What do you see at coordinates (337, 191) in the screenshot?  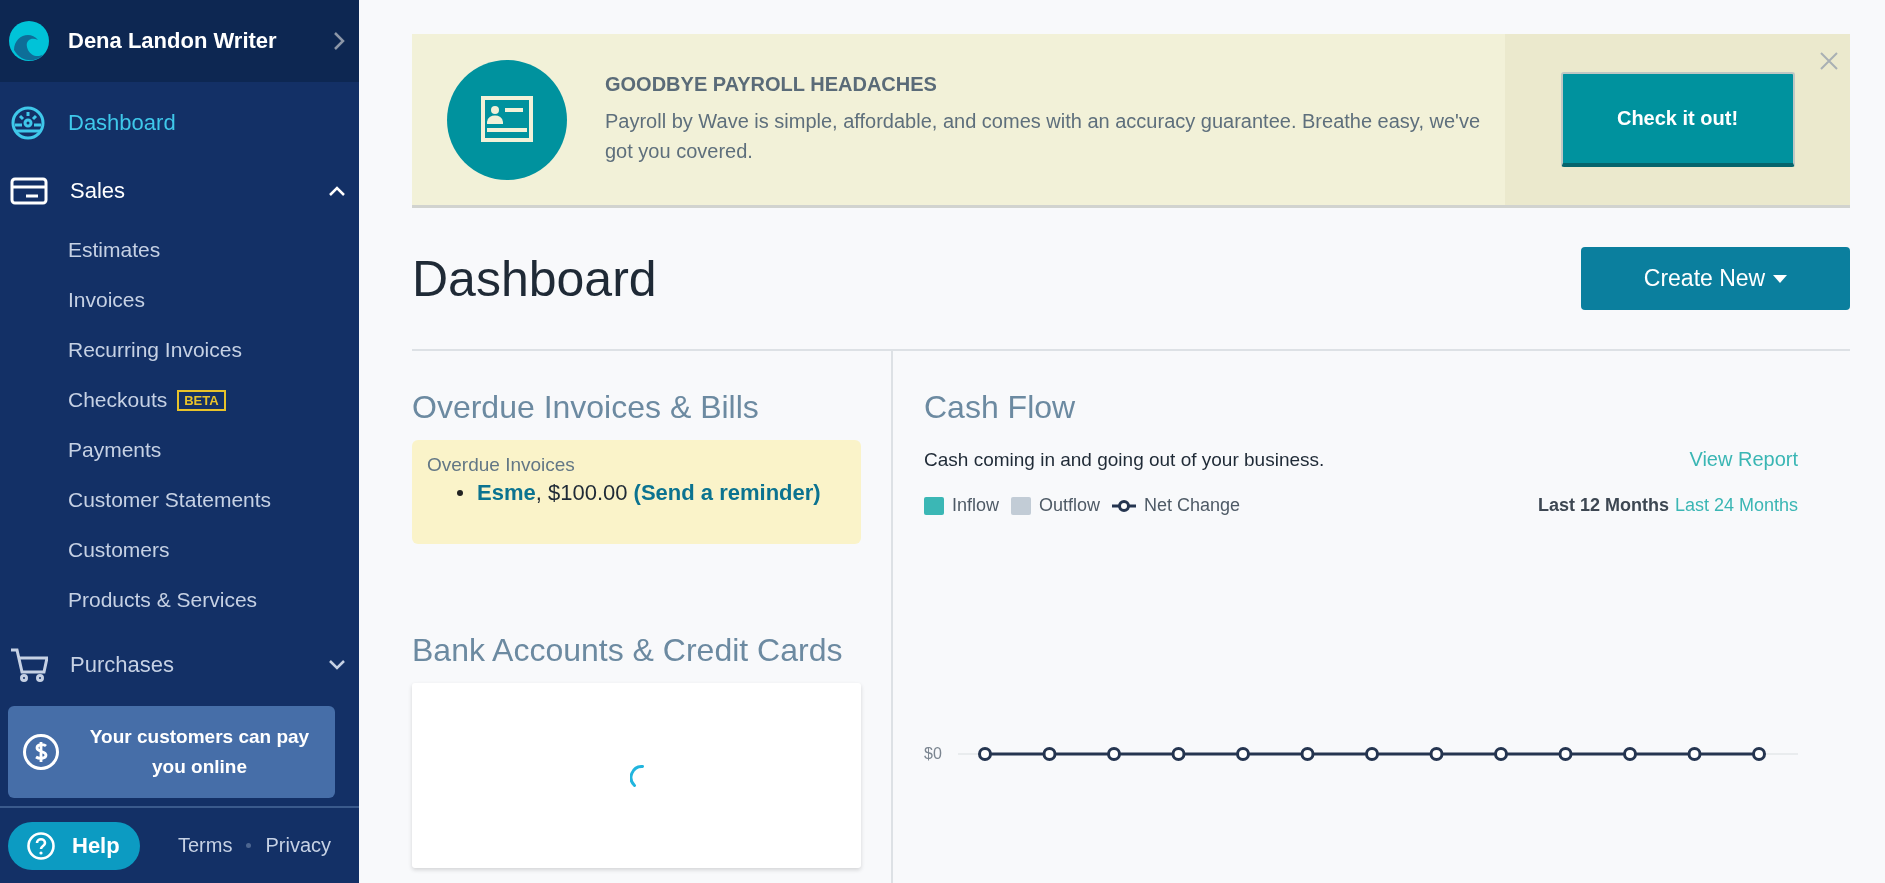 I see `chevron-up-icon` at bounding box center [337, 191].